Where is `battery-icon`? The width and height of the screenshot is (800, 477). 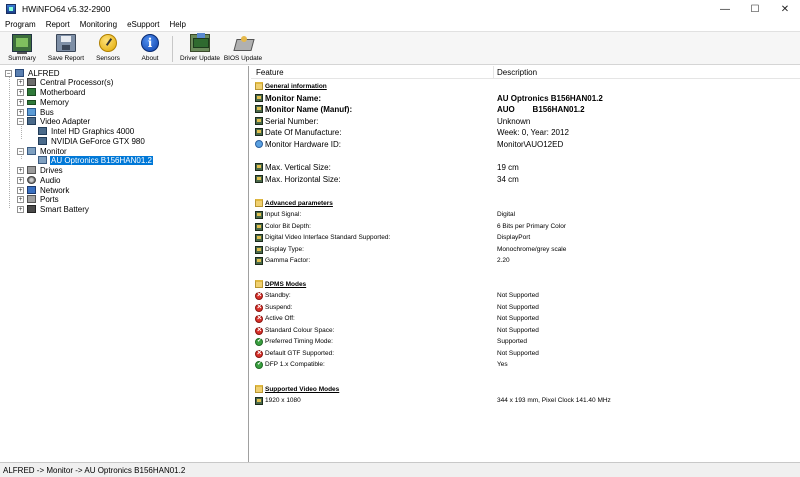 battery-icon is located at coordinates (31, 209).